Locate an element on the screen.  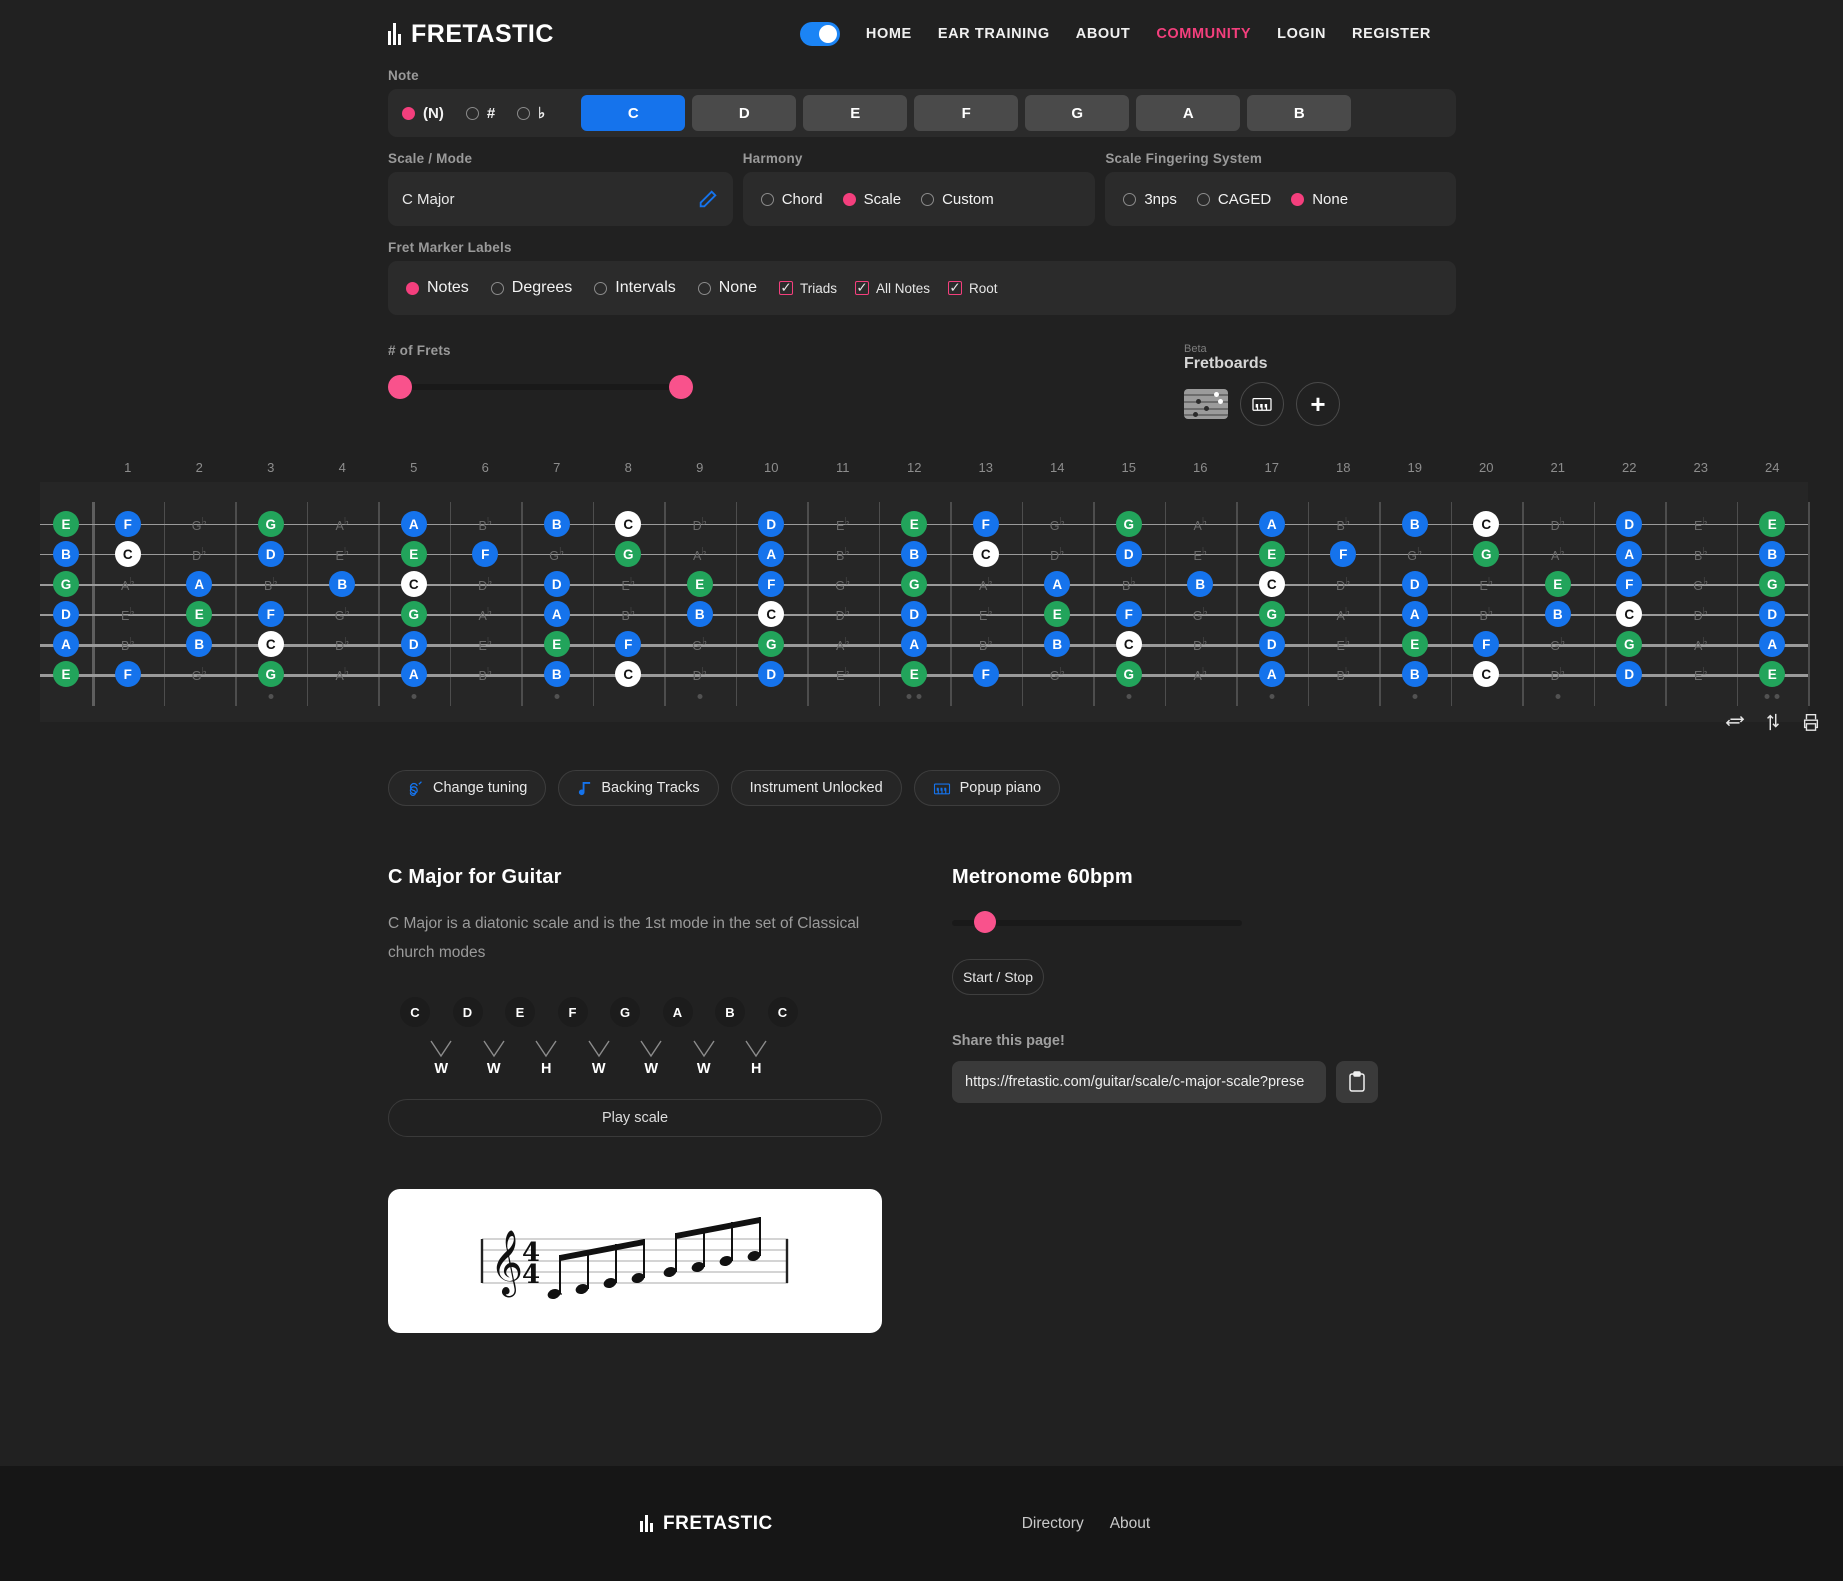
open-string-marker: E is located at coordinates (66, 524).